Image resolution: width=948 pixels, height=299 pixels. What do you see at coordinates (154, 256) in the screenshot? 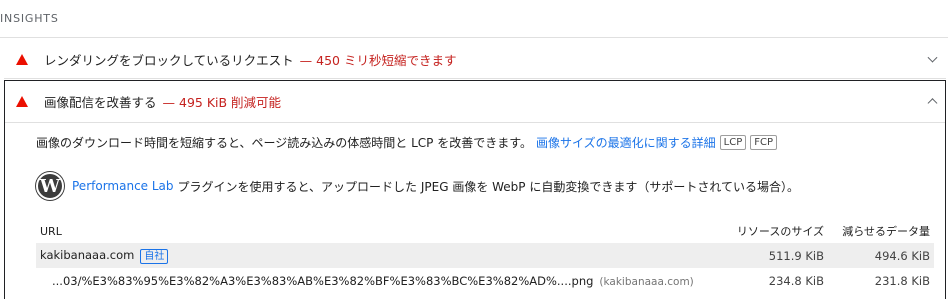
I see `first-party-badge: 自社` at bounding box center [154, 256].